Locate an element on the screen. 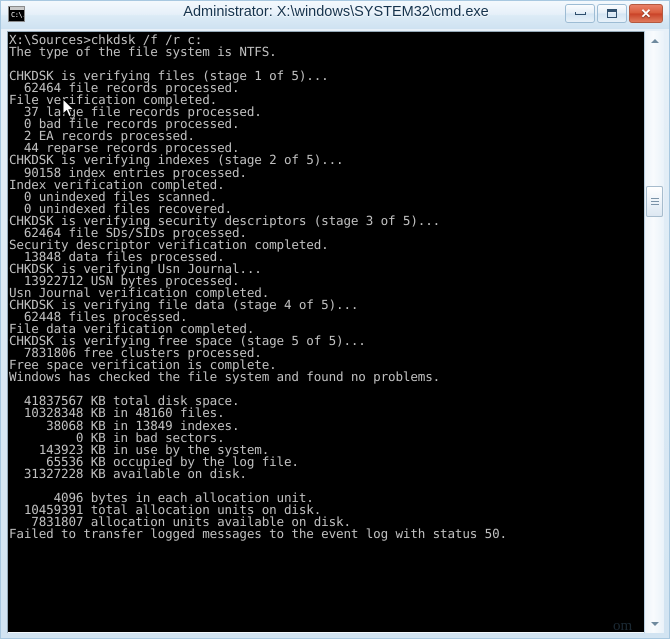 This screenshot has width=670, height=639. minimize-icon is located at coordinates (580, 13).